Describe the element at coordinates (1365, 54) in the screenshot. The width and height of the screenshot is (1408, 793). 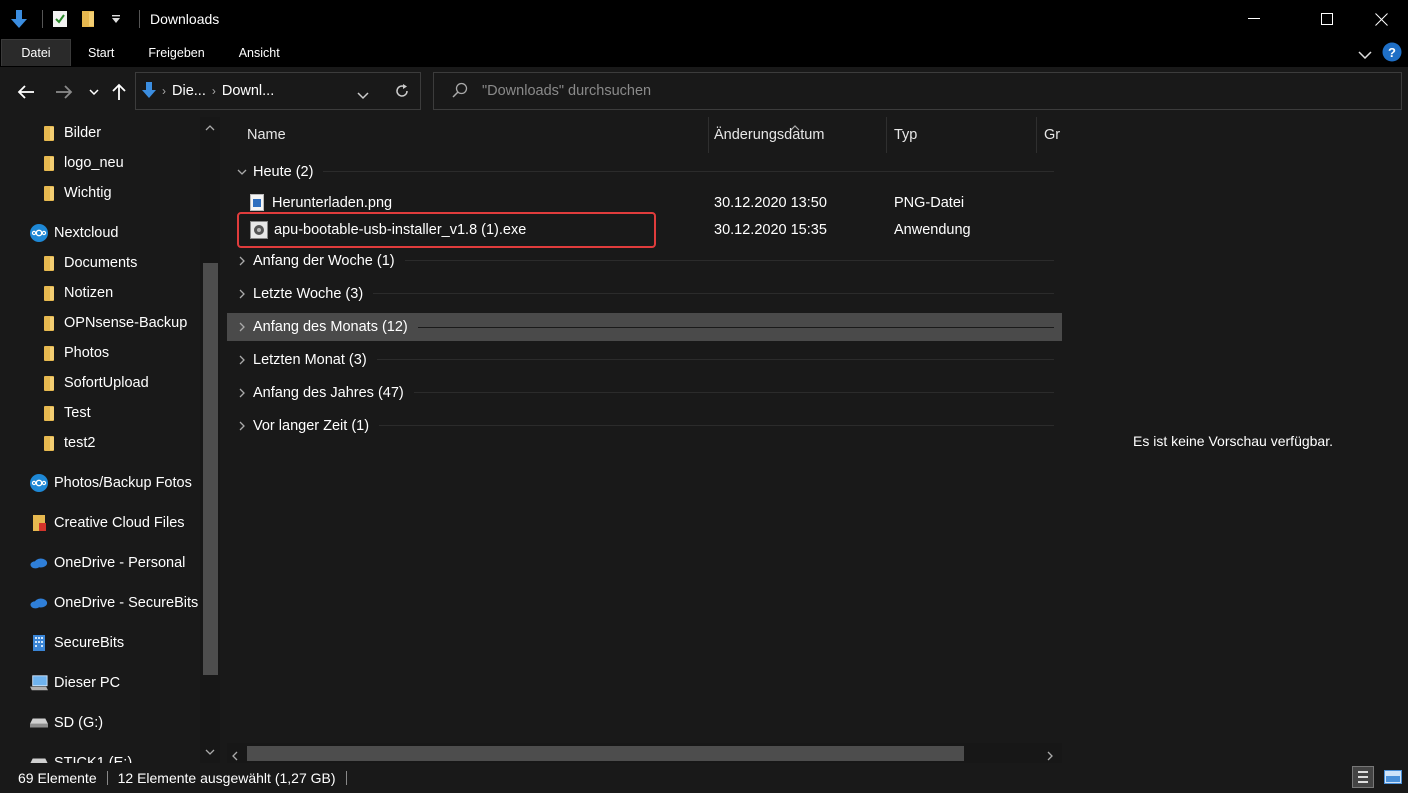
I see `expand-ribbon-icon` at that location.